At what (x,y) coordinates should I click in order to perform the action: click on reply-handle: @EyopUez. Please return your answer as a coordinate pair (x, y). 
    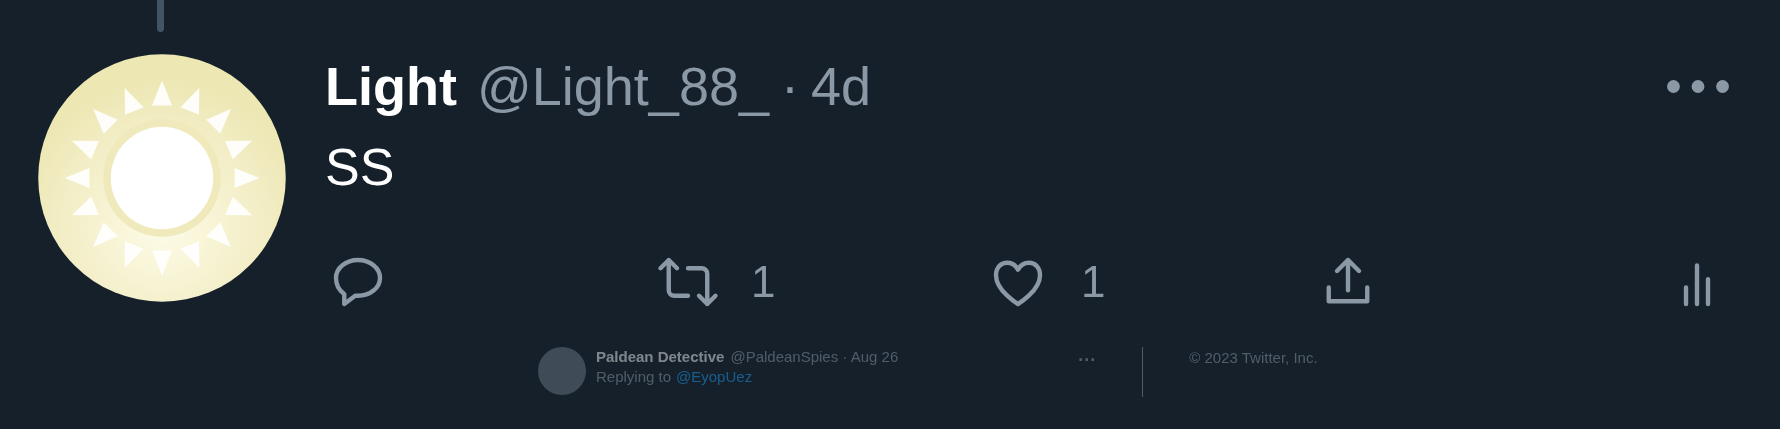
    Looking at the image, I should click on (714, 377).